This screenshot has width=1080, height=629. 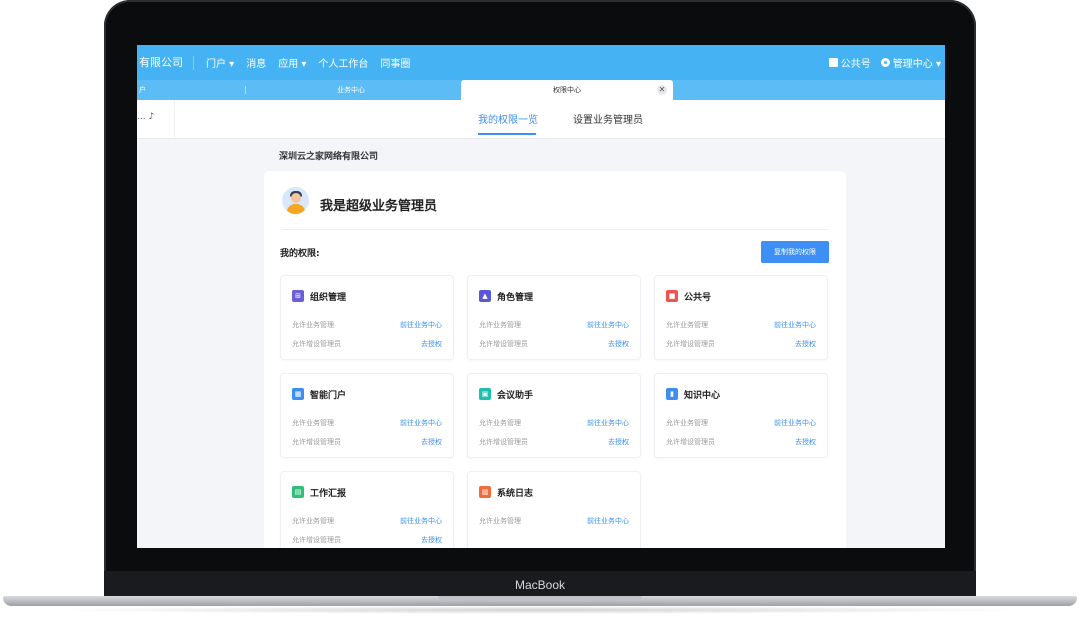 I want to click on gear-icon, so click(x=885, y=62).